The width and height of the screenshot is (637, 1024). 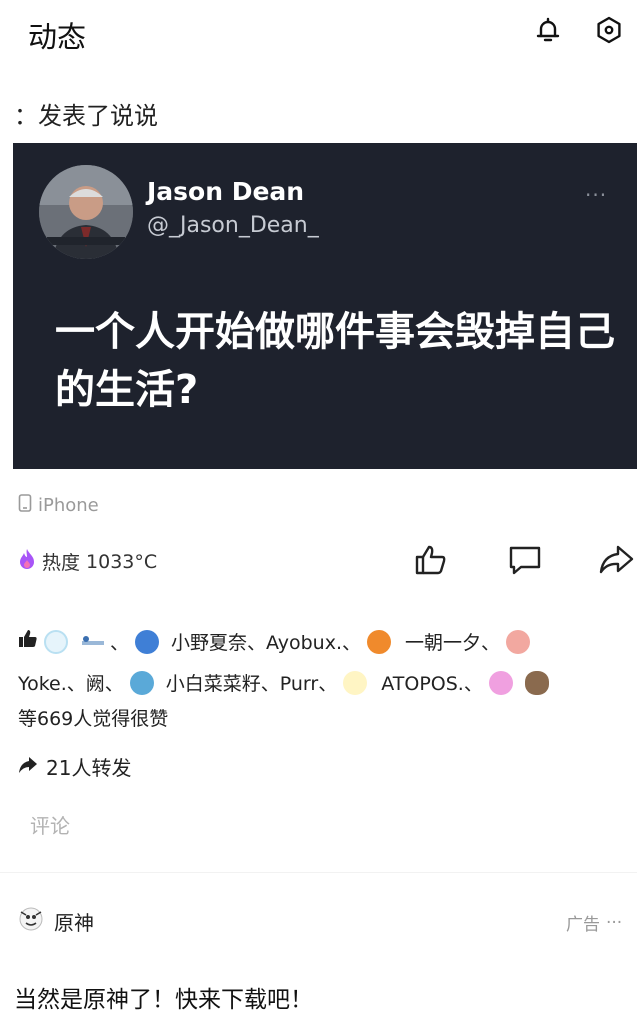 What do you see at coordinates (25, 505) in the screenshot?
I see `phone-icon` at bounding box center [25, 505].